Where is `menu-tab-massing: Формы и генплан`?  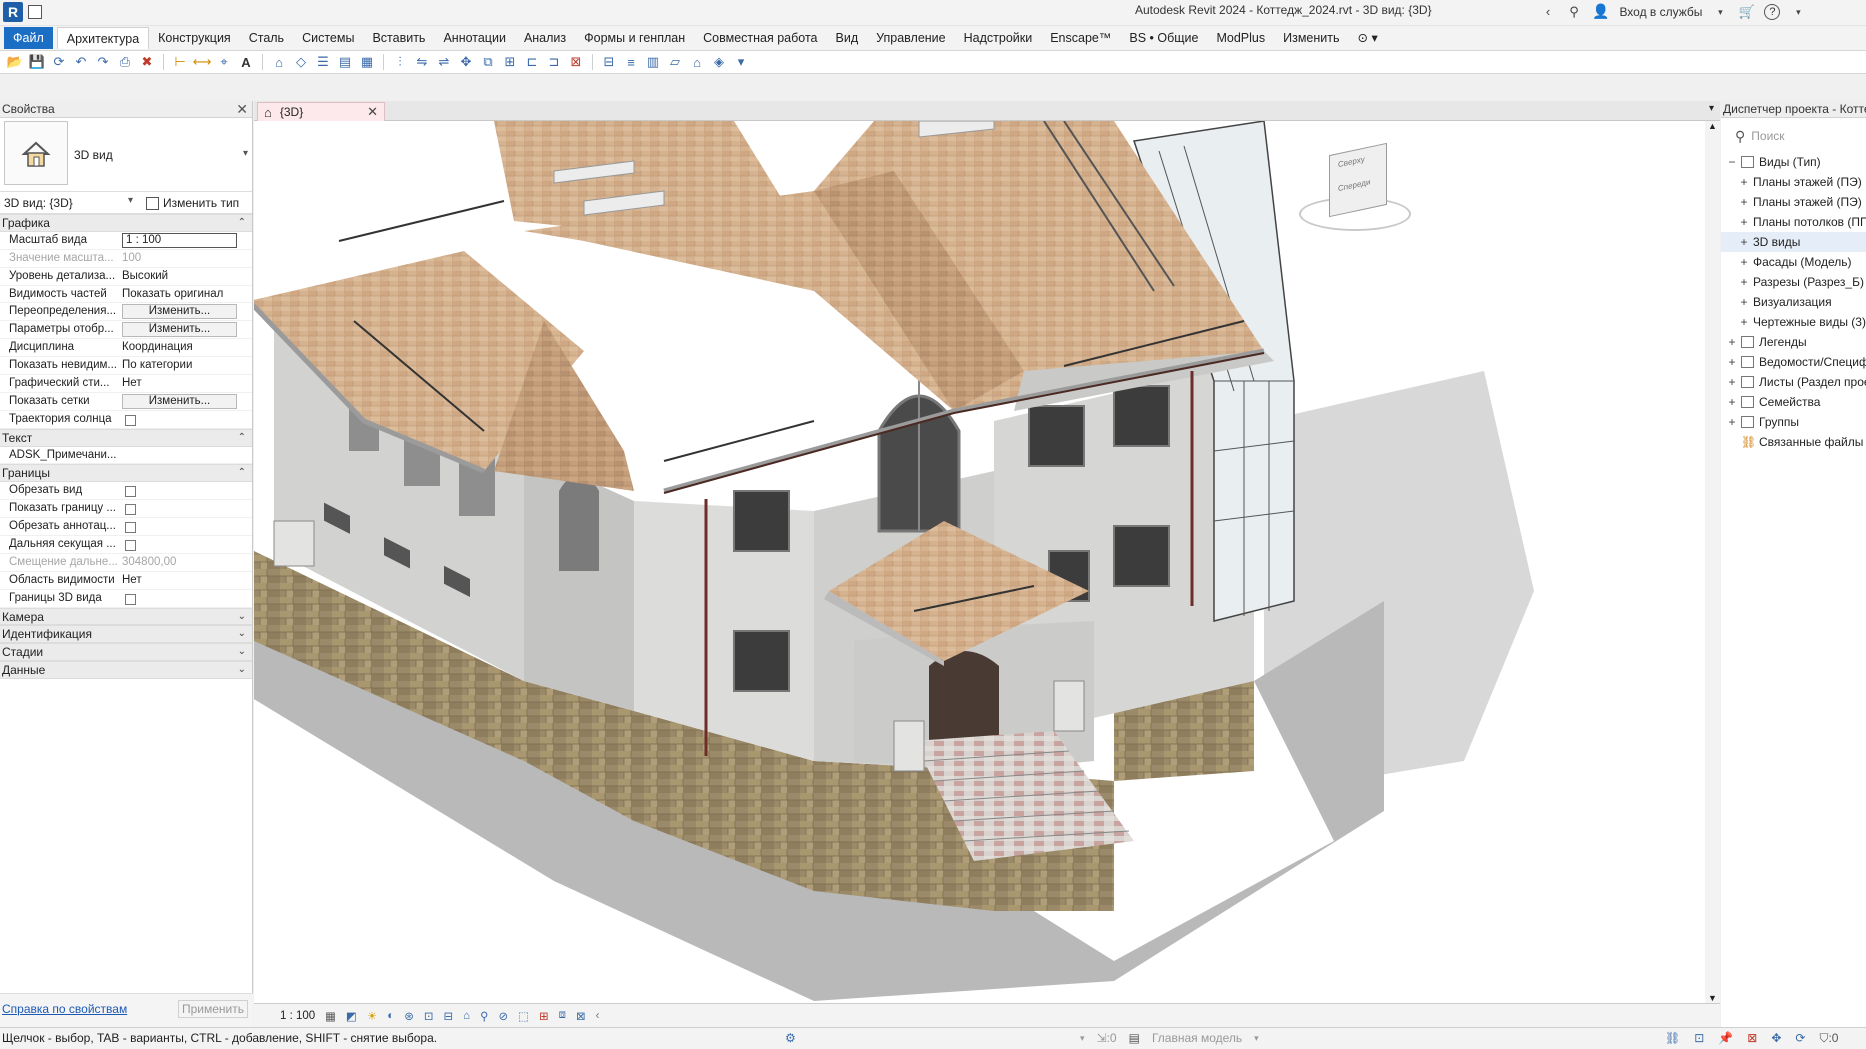
menu-tab-massing: Формы и генплан is located at coordinates (634, 38).